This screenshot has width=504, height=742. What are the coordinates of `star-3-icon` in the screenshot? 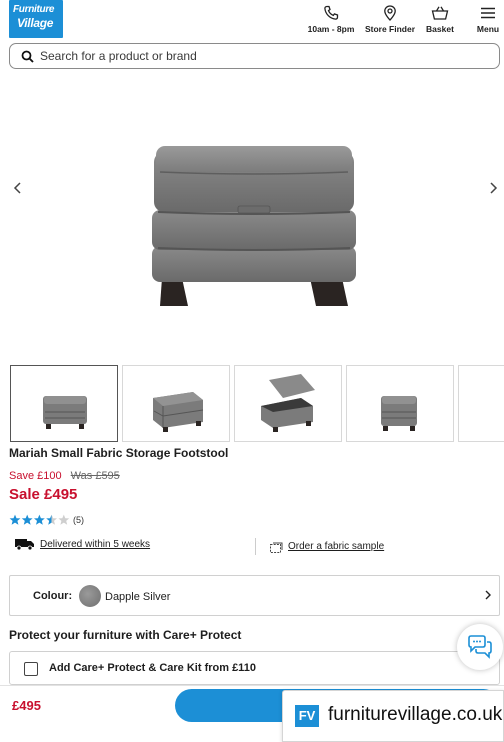 It's located at (39, 519).